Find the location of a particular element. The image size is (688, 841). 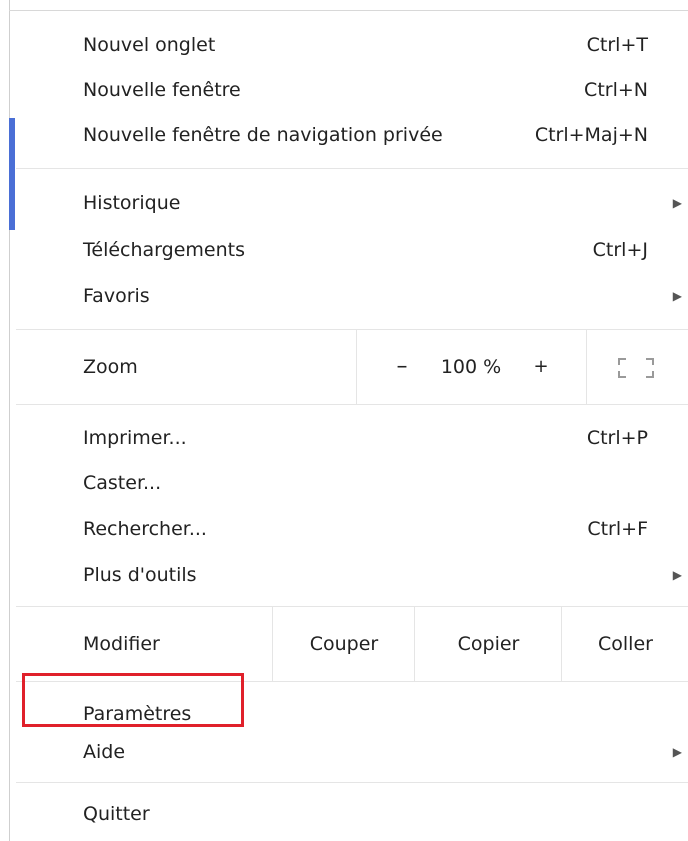

edit-row: Modifier Couper Copier Coller is located at coordinates (352, 644).